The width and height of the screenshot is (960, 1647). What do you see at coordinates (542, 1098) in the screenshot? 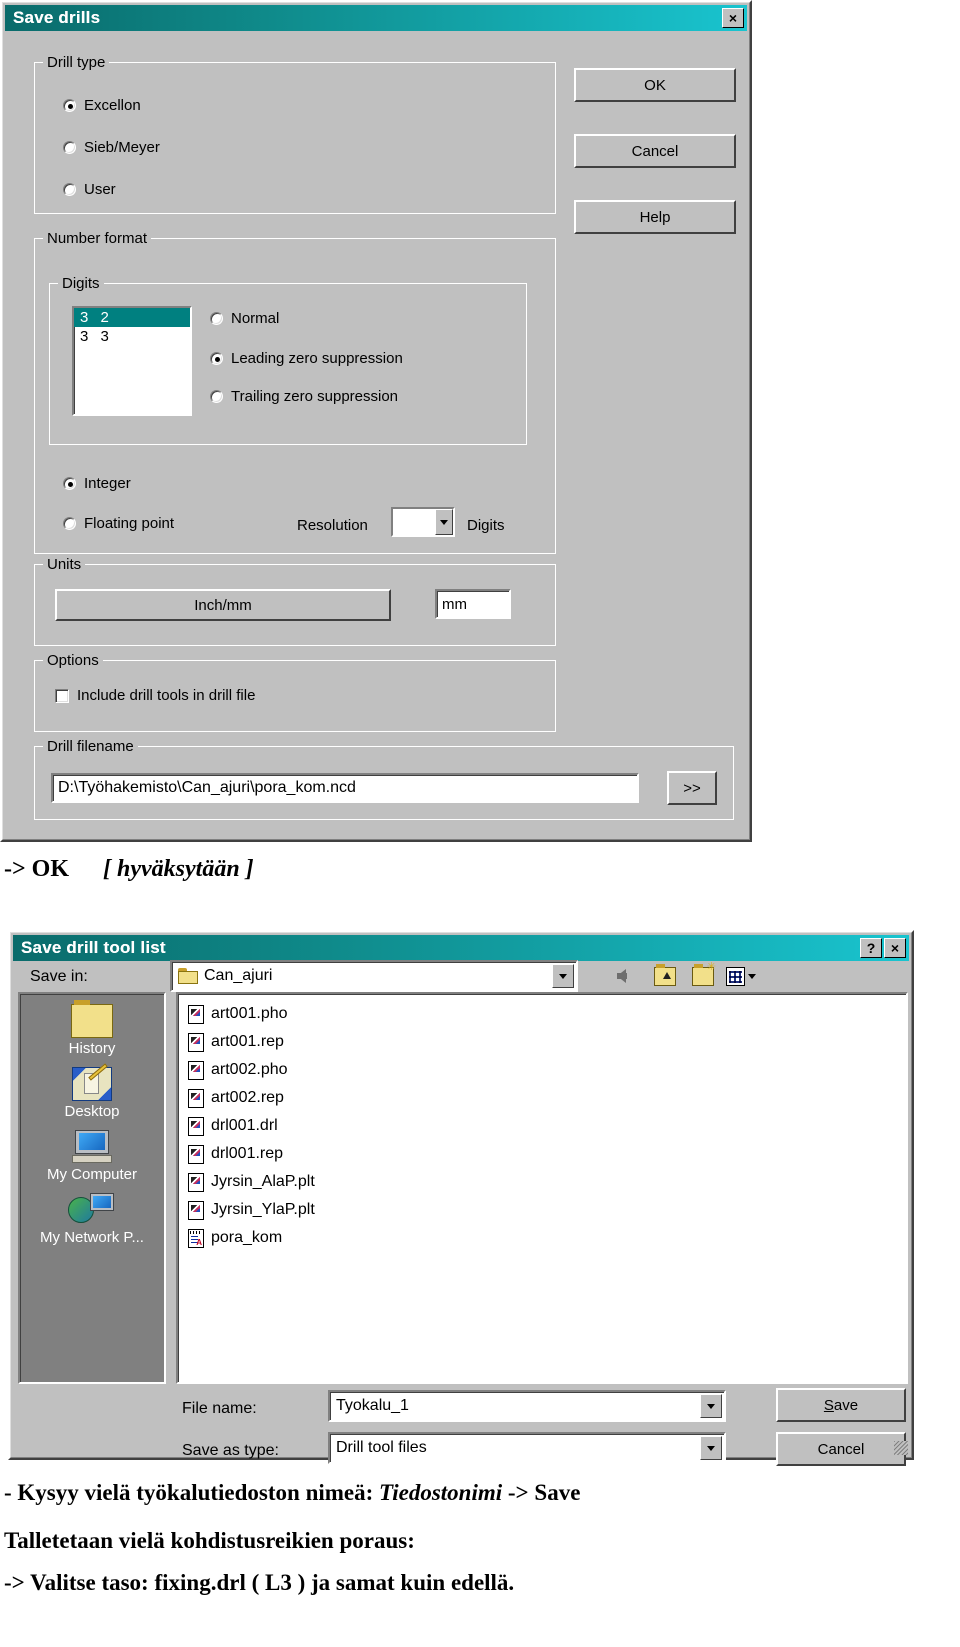
I see `list-item: art002.rep` at bounding box center [542, 1098].